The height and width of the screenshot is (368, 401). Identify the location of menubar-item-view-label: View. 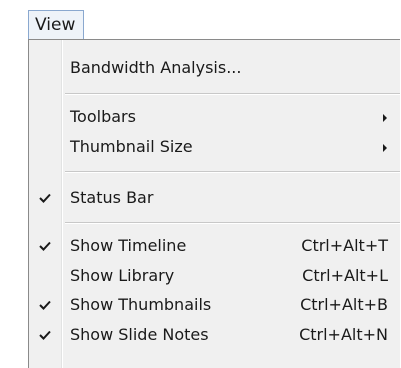
(55, 25).